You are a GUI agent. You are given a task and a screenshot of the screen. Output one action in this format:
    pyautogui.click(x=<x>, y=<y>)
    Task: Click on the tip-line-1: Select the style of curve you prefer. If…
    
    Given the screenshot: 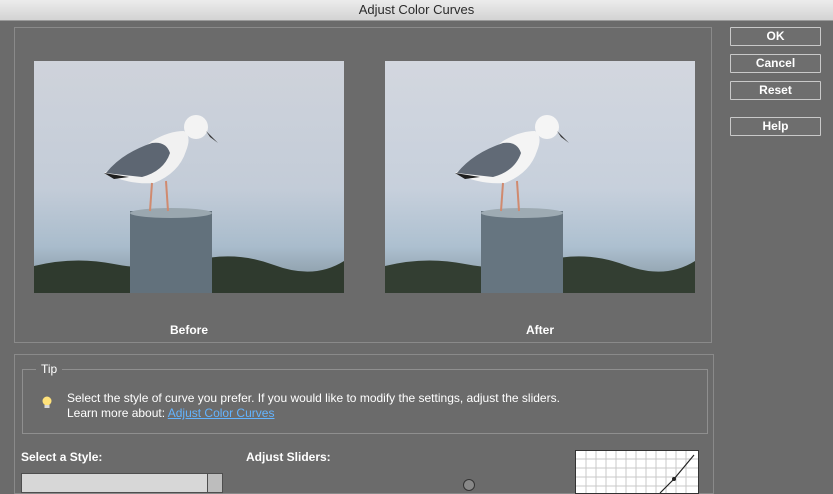 What is the action you would take?
    pyautogui.click(x=313, y=398)
    